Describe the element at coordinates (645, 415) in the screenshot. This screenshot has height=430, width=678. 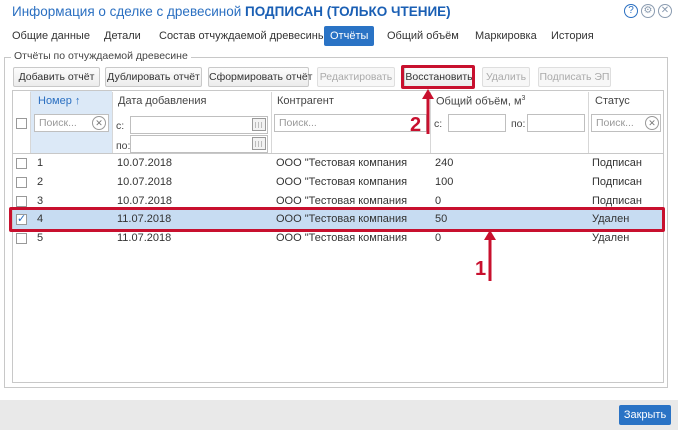
I see `close-button: Закрыть` at that location.